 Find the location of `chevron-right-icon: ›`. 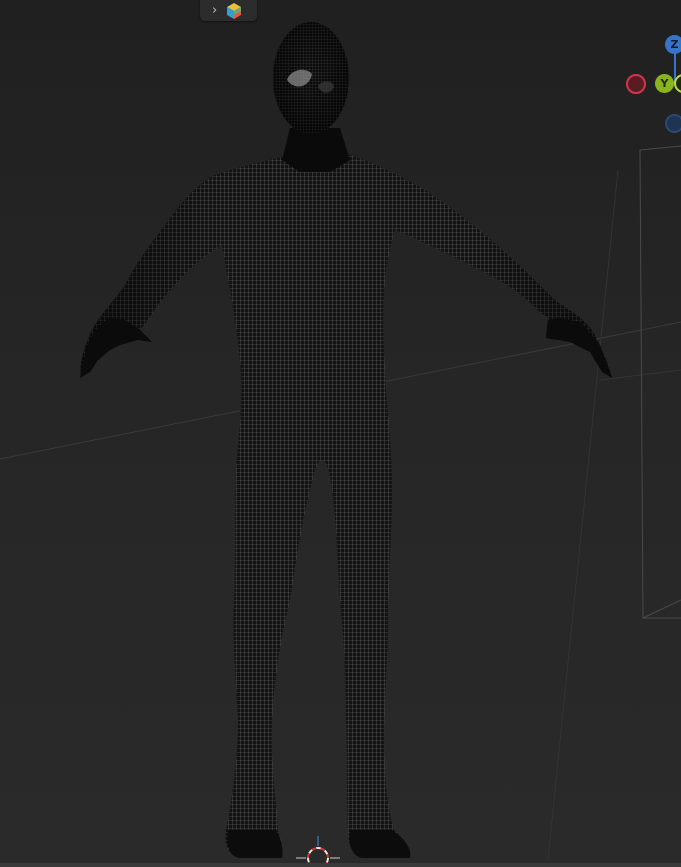

chevron-right-icon: › is located at coordinates (214, 10).